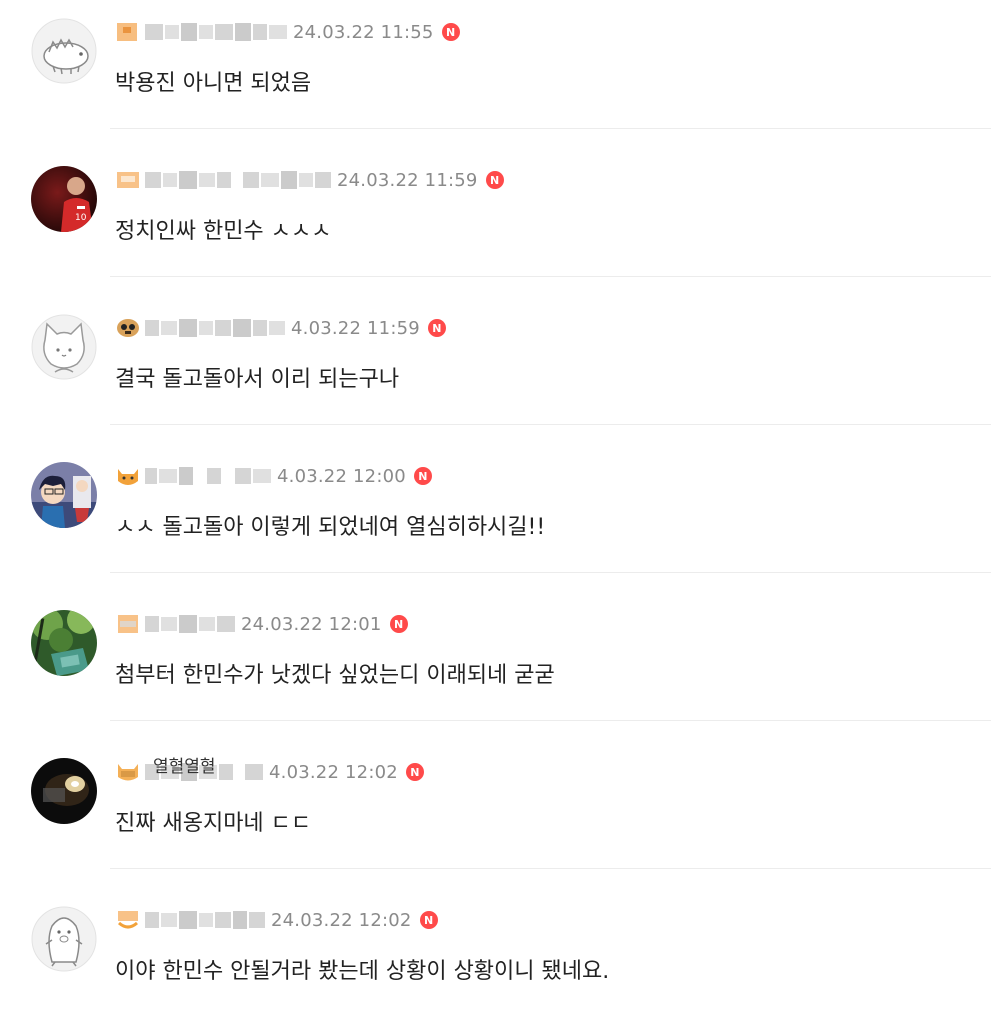 The image size is (991, 1036). Describe the element at coordinates (341, 476) in the screenshot. I see `comment-timestamp: 4.03.22 12:00` at that location.